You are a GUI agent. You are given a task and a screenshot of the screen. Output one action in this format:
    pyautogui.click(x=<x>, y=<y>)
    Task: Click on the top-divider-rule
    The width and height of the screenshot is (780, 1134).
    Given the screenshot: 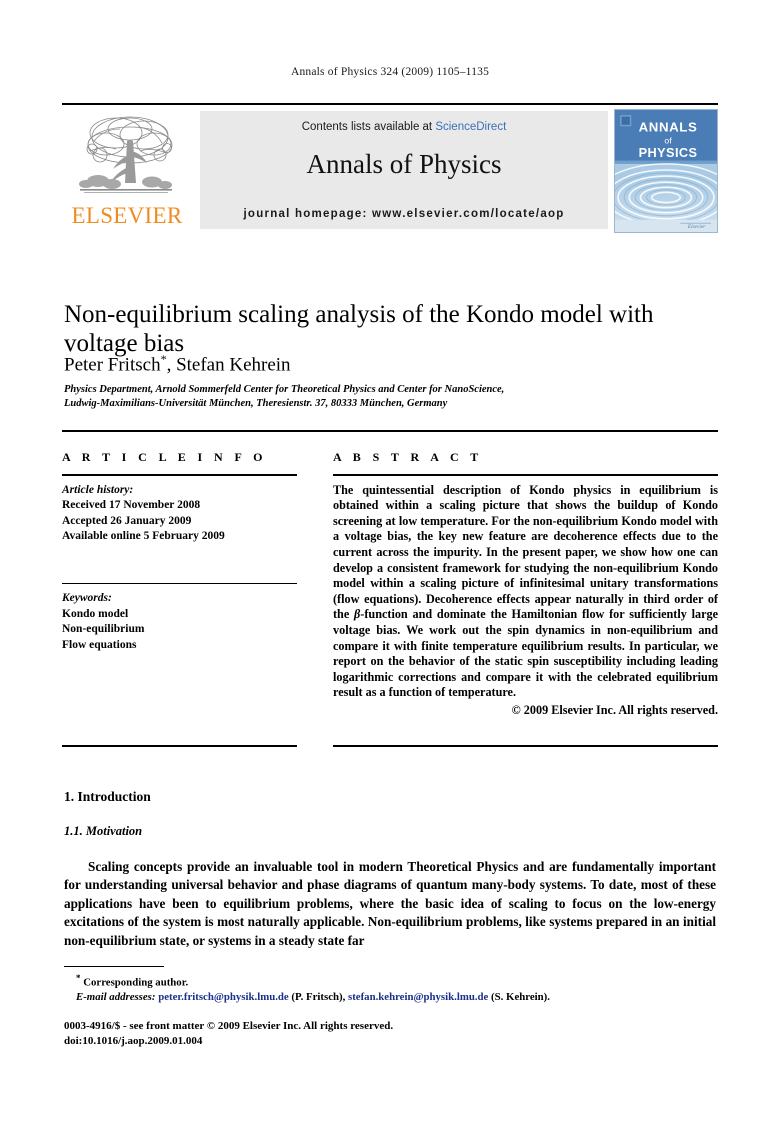 What is the action you would take?
    pyautogui.click(x=390, y=431)
    